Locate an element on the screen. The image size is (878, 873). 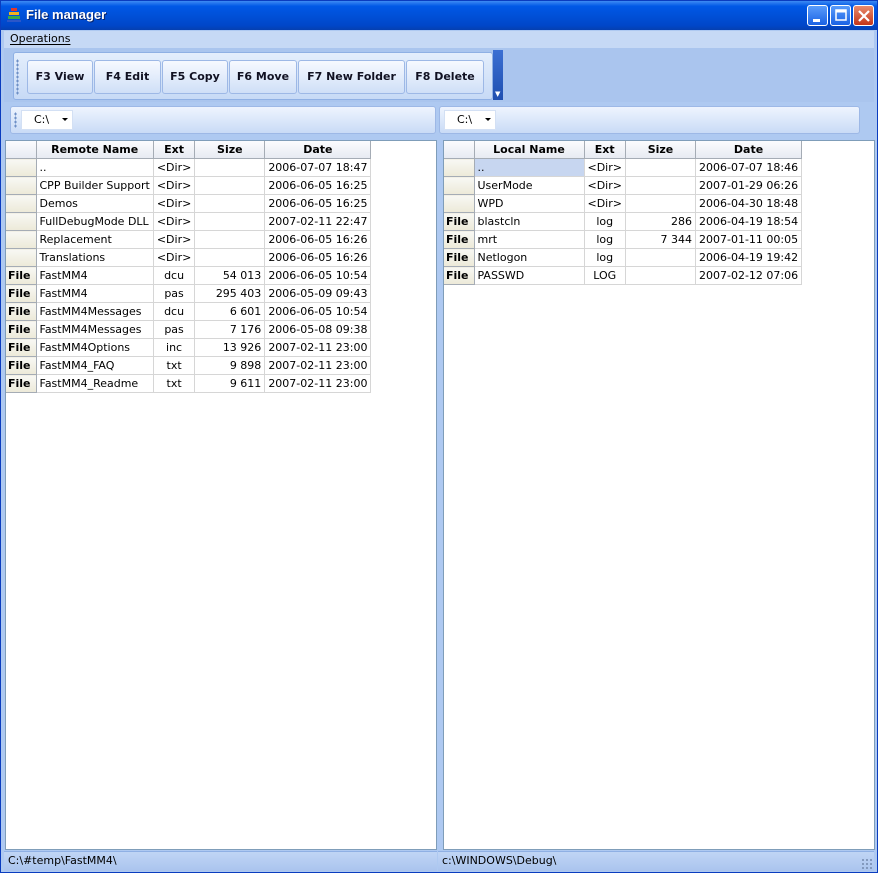
file-date-cell: 2006-04-19 18:54 is located at coordinates (749, 221).